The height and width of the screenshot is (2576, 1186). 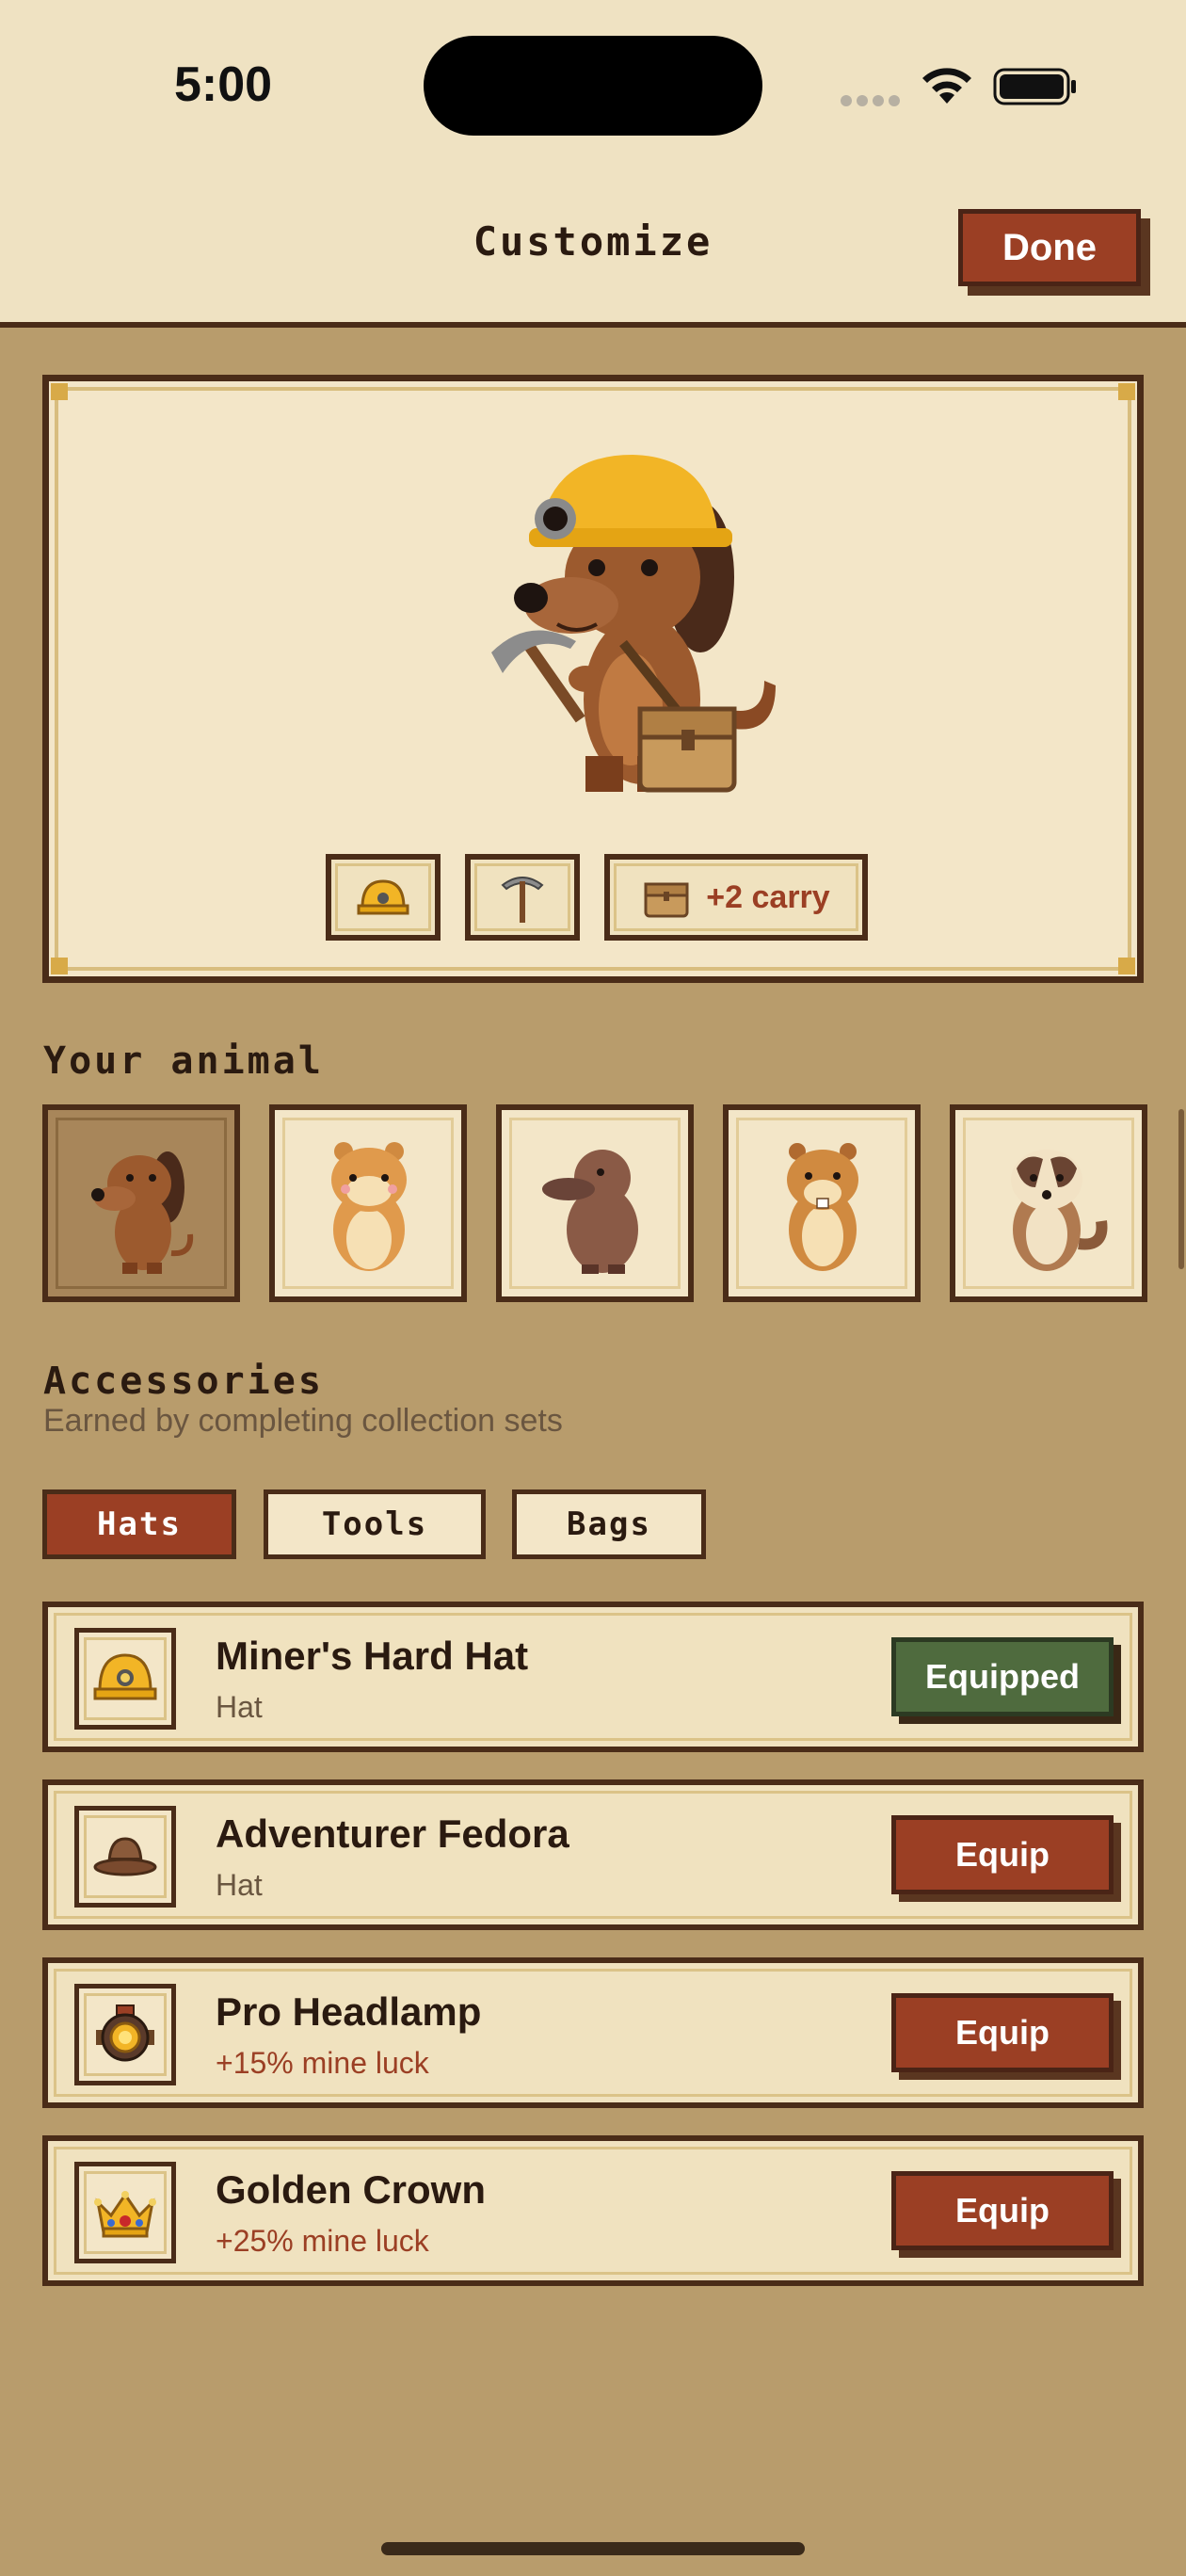 I want to click on equipped-hat-slot, so click(x=383, y=897).